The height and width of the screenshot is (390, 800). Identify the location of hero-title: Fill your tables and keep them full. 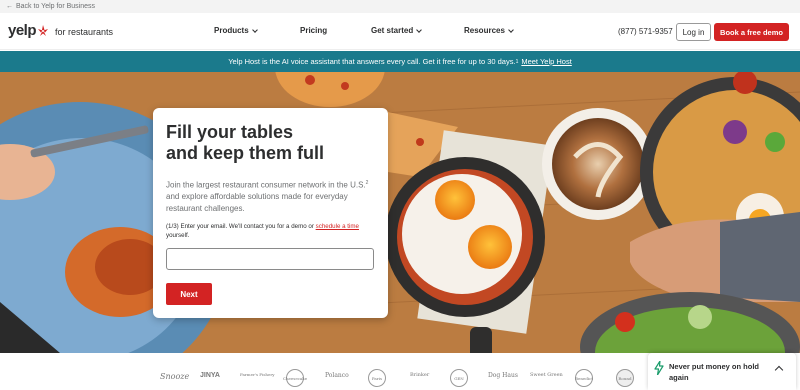
(270, 143).